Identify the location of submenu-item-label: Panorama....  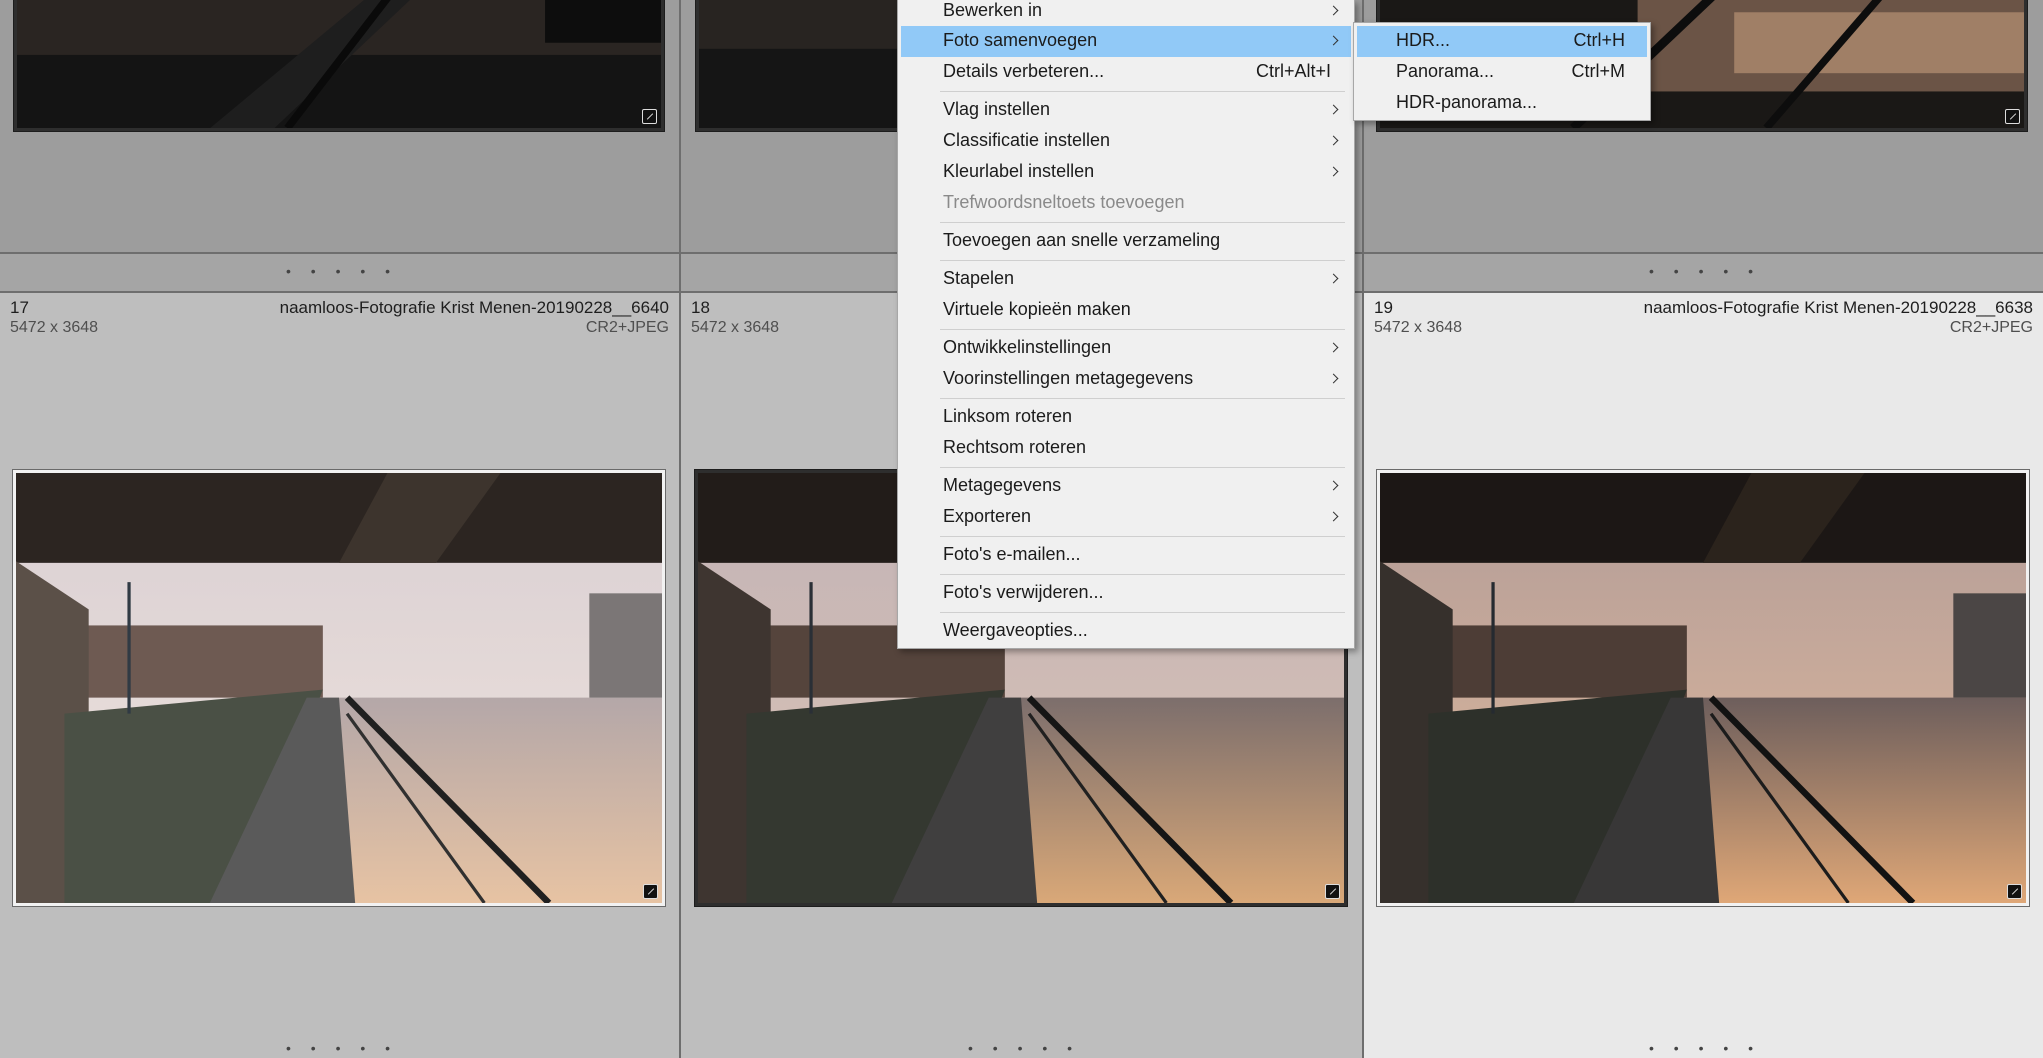
(1445, 71).